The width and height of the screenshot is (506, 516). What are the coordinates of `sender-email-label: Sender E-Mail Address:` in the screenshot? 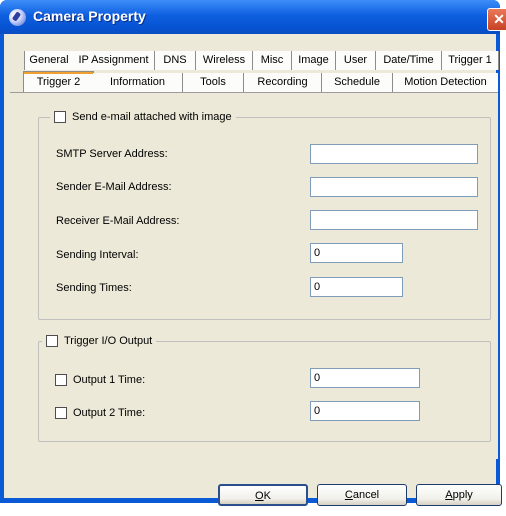 It's located at (114, 187).